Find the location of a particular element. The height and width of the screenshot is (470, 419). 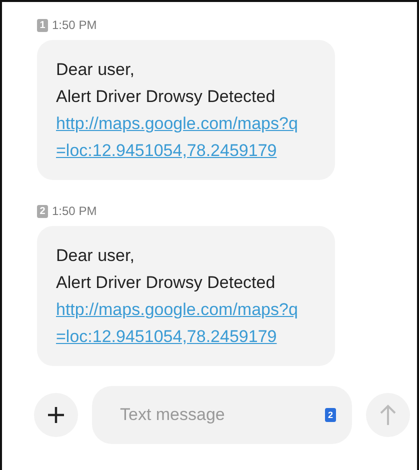

plus-icon is located at coordinates (56, 415).